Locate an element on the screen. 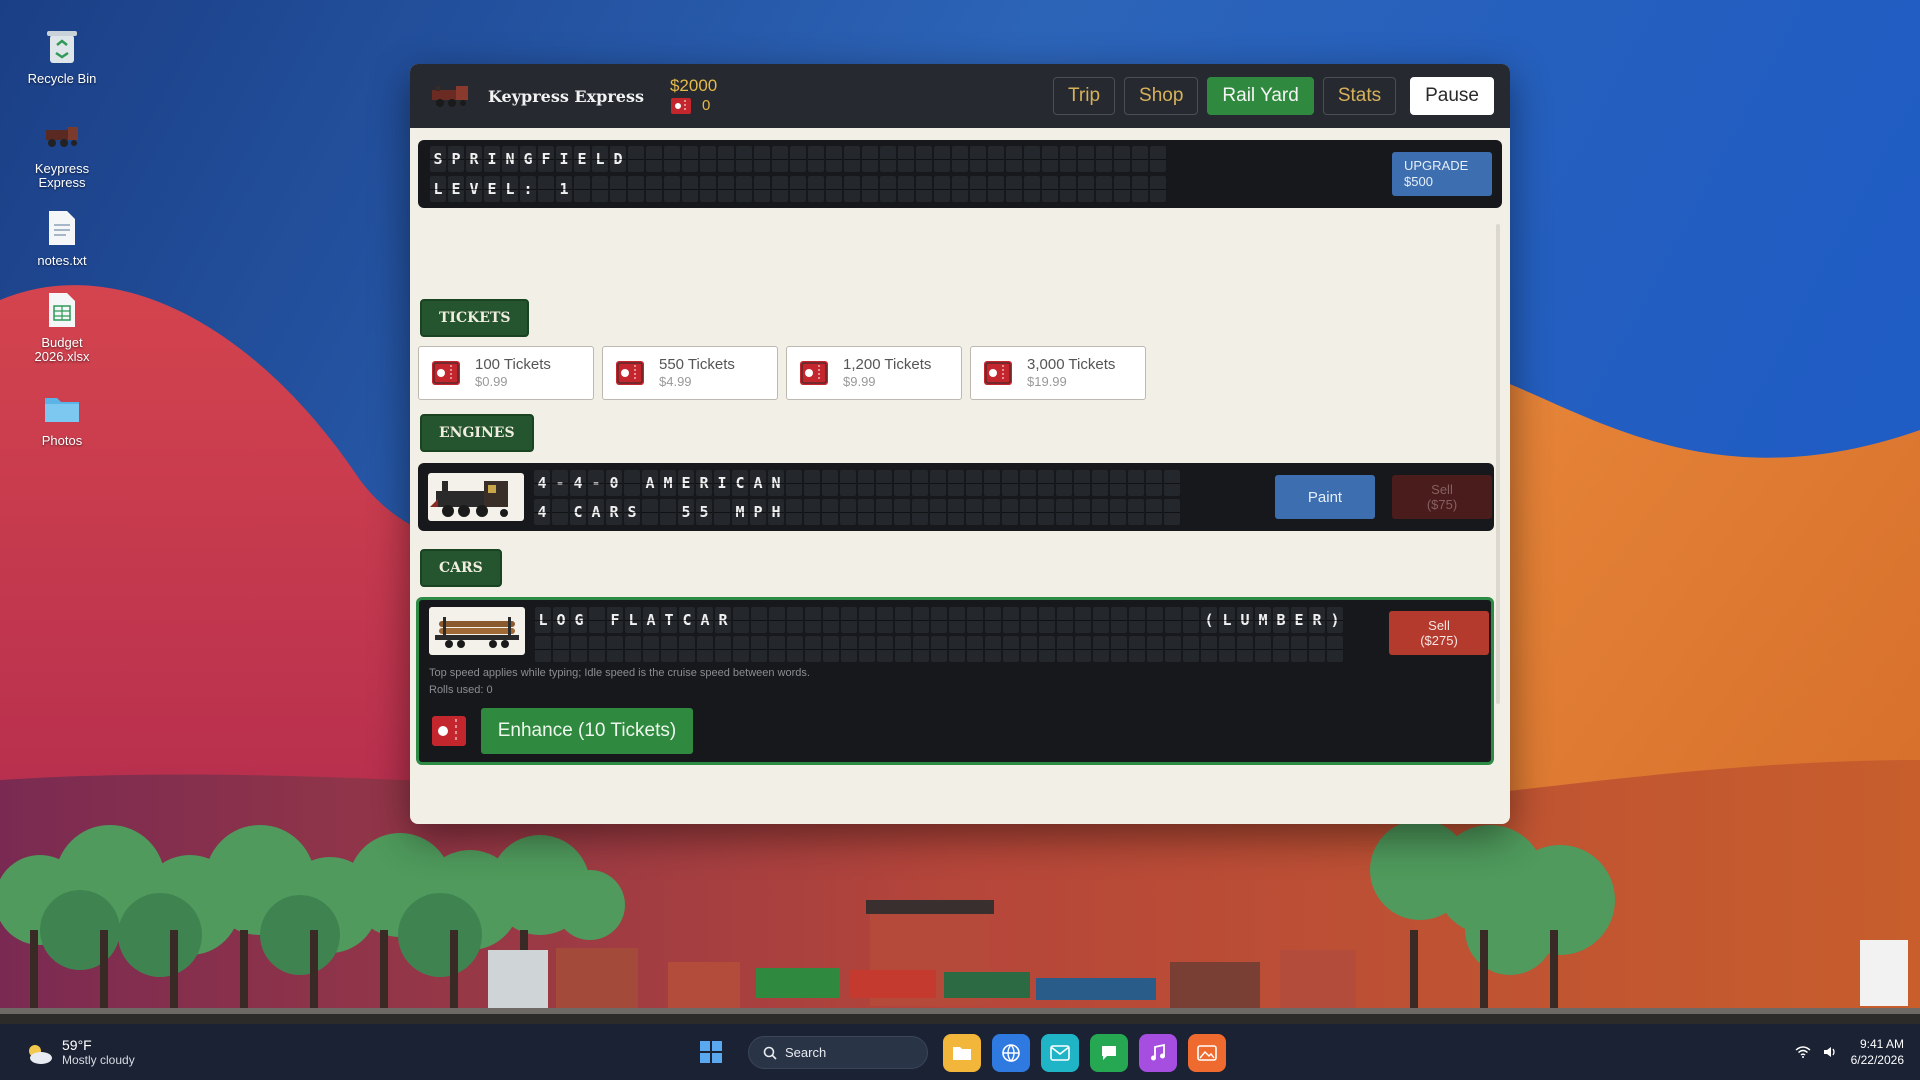 This screenshot has width=1920, height=1080. music-icon is located at coordinates (1158, 1053).